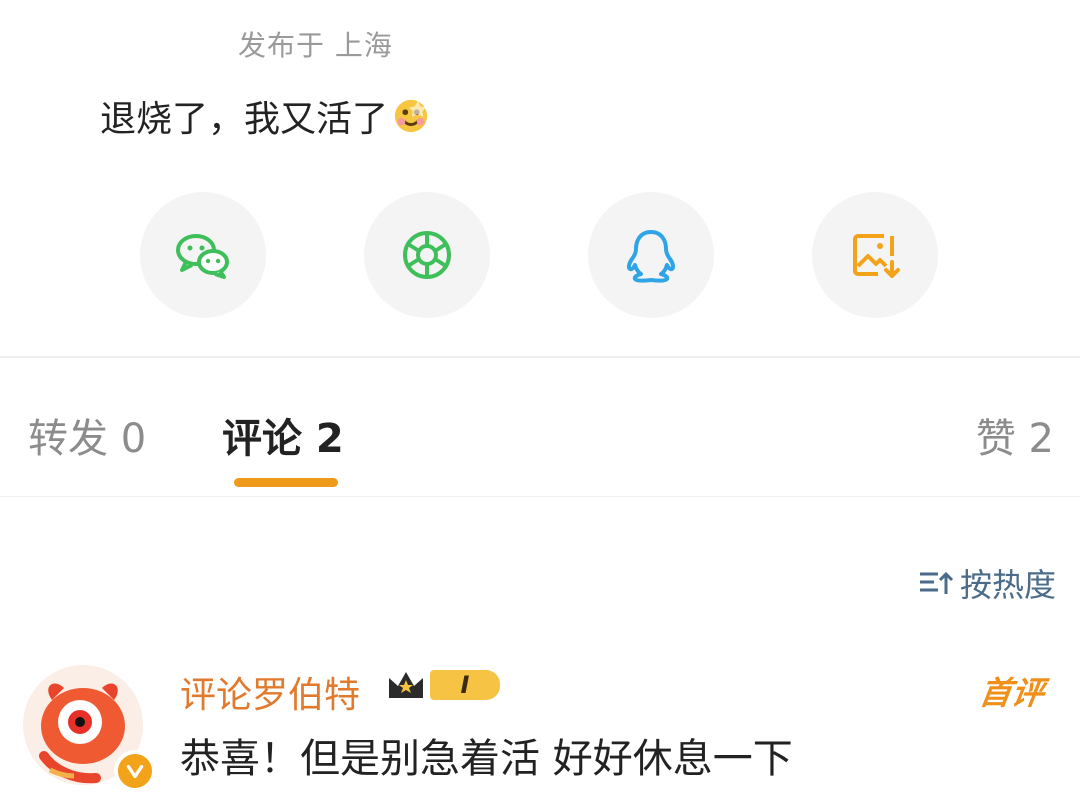 The width and height of the screenshot is (1080, 805). Describe the element at coordinates (315, 45) in the screenshot. I see `post-location: 发布于 上海` at that location.